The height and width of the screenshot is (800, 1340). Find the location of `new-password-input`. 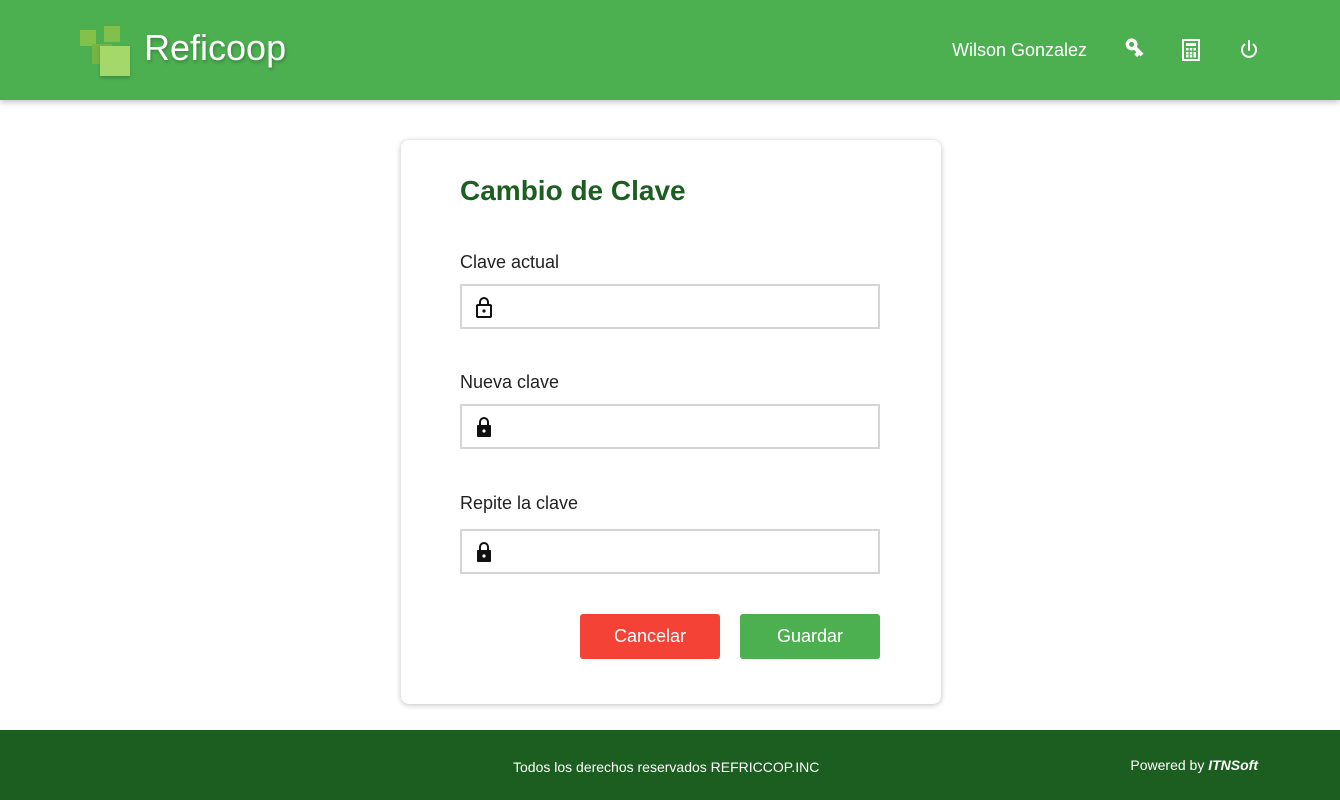

new-password-input is located at coordinates (689, 426).